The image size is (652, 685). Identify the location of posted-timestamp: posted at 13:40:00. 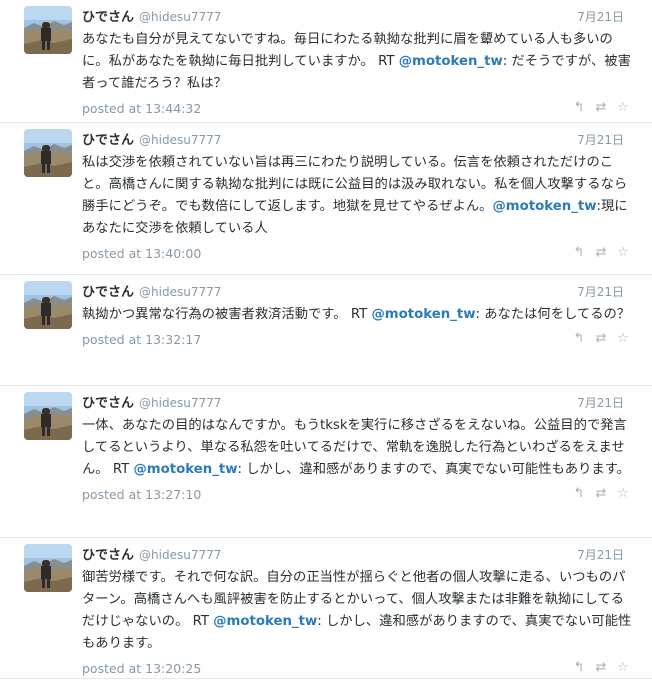
(141, 253).